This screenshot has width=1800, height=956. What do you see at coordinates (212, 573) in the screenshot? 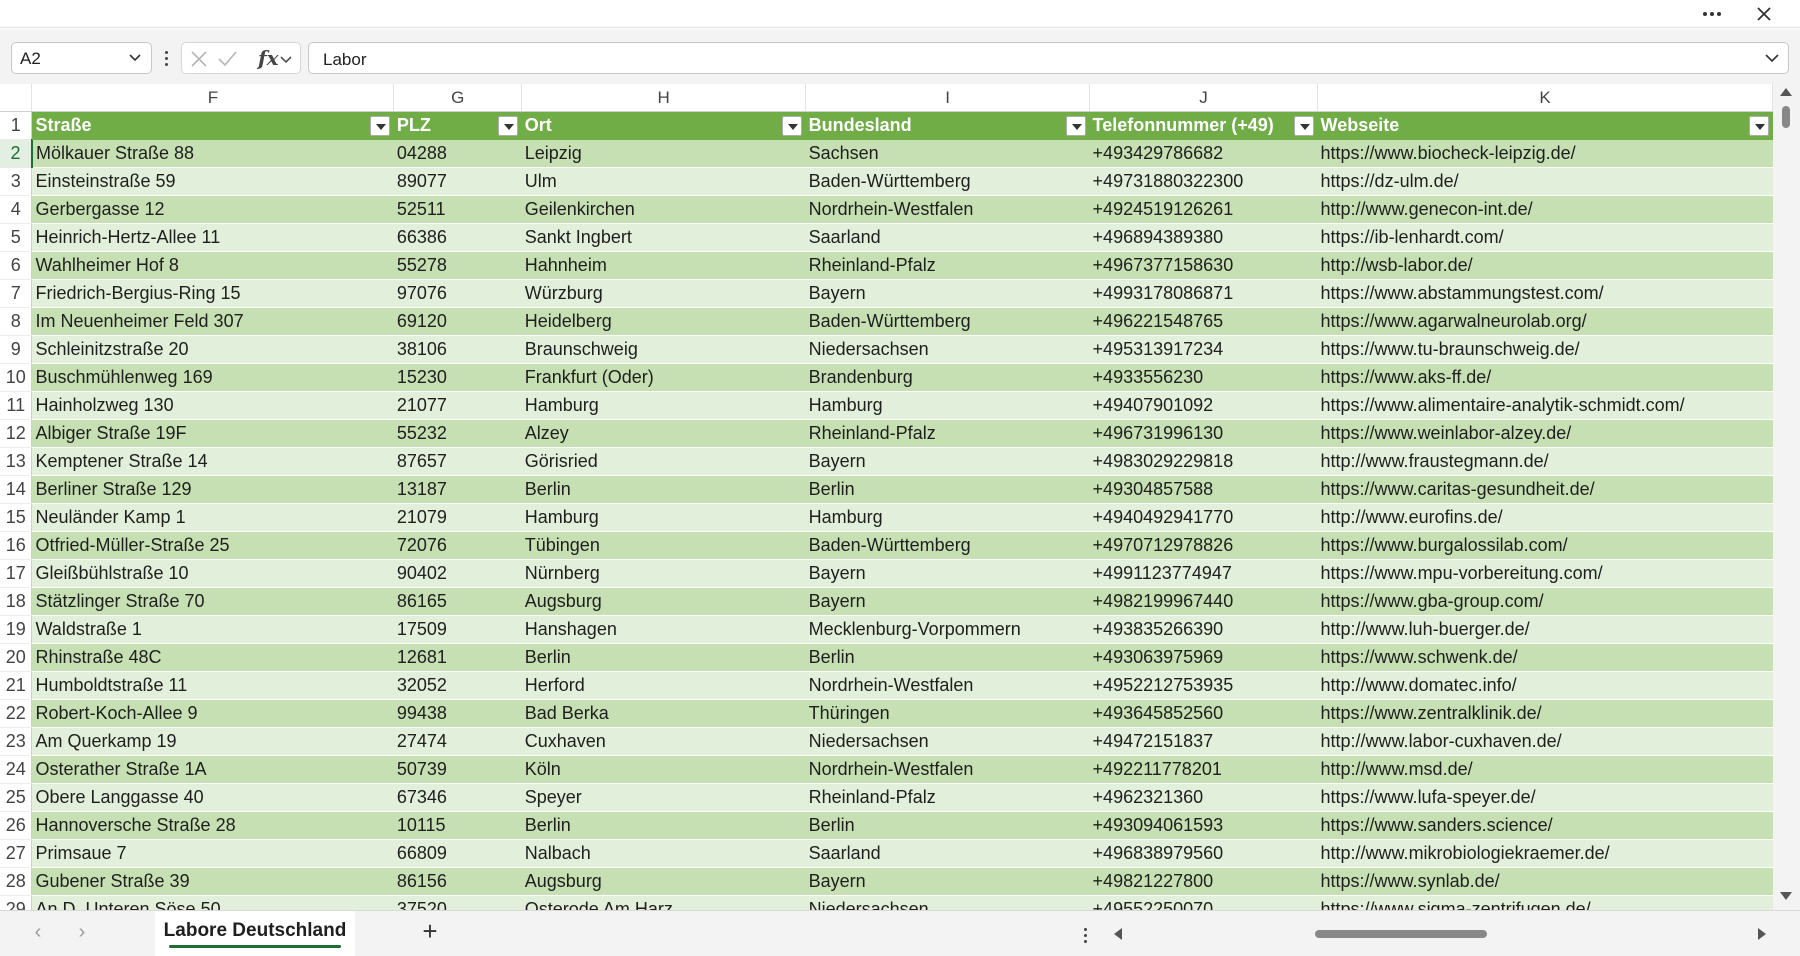
I see `cell-strasse: Gleißbühlstraße 10` at bounding box center [212, 573].